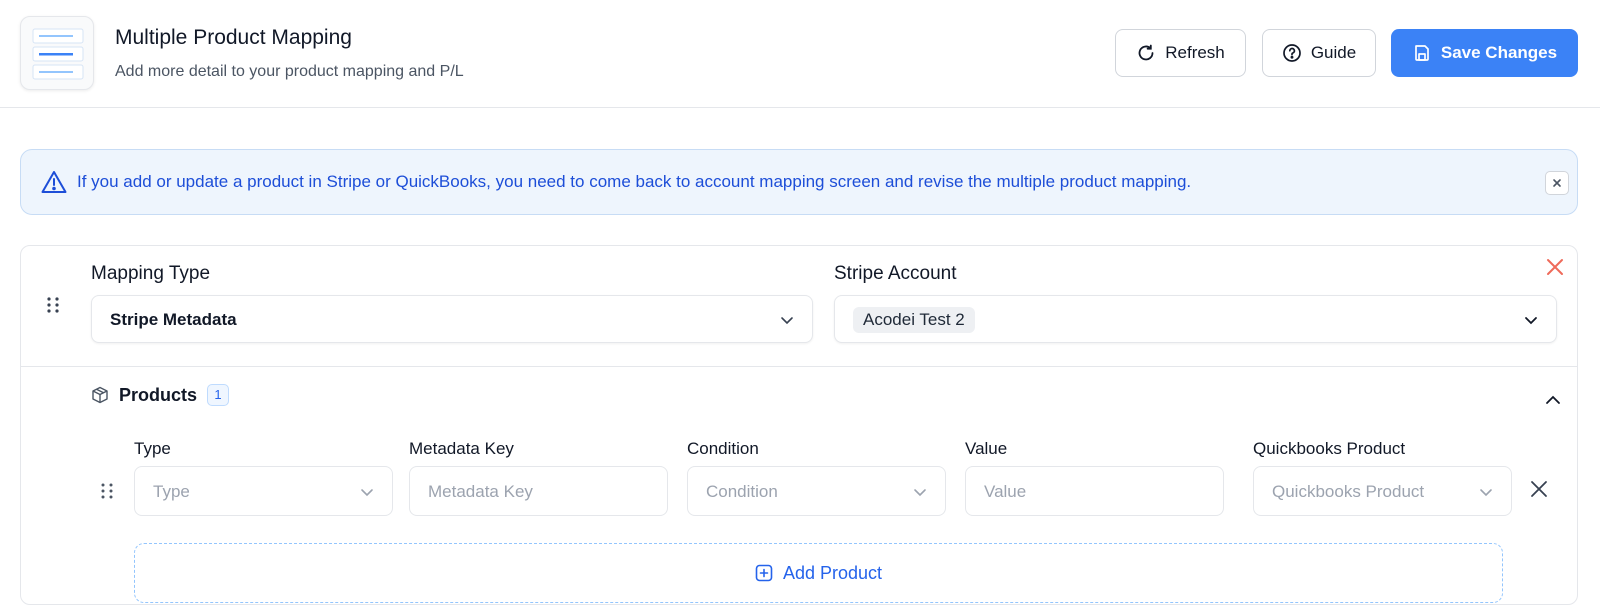 This screenshot has width=1600, height=605. I want to click on metadata-key-column-label: Metadata Key, so click(461, 448).